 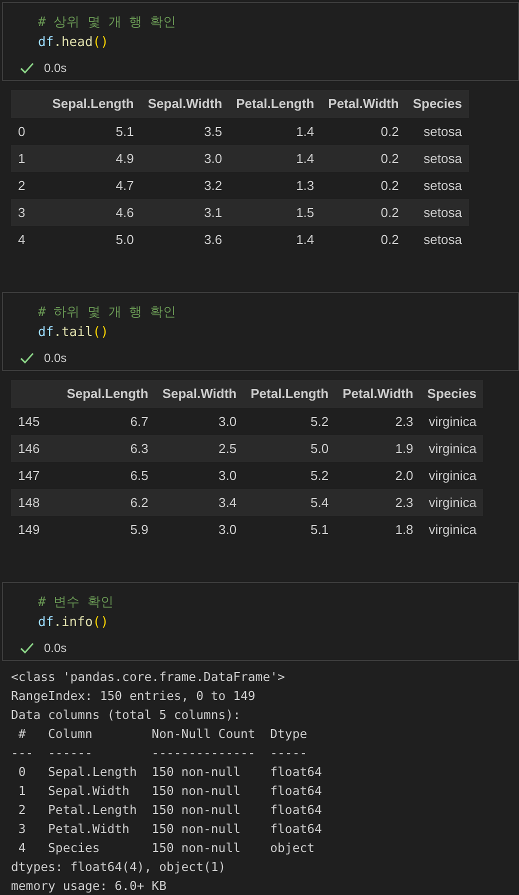 What do you see at coordinates (108, 421) in the screenshot?
I see `table-cell: 6.7` at bounding box center [108, 421].